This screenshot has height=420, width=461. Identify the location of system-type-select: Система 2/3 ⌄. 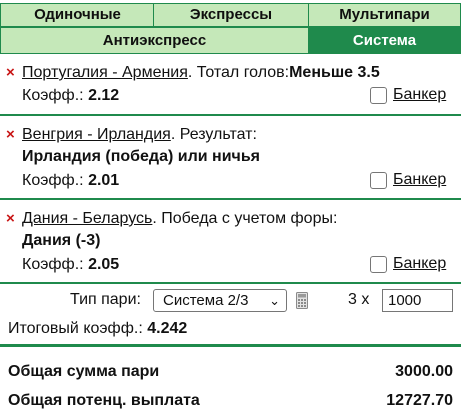
(220, 300).